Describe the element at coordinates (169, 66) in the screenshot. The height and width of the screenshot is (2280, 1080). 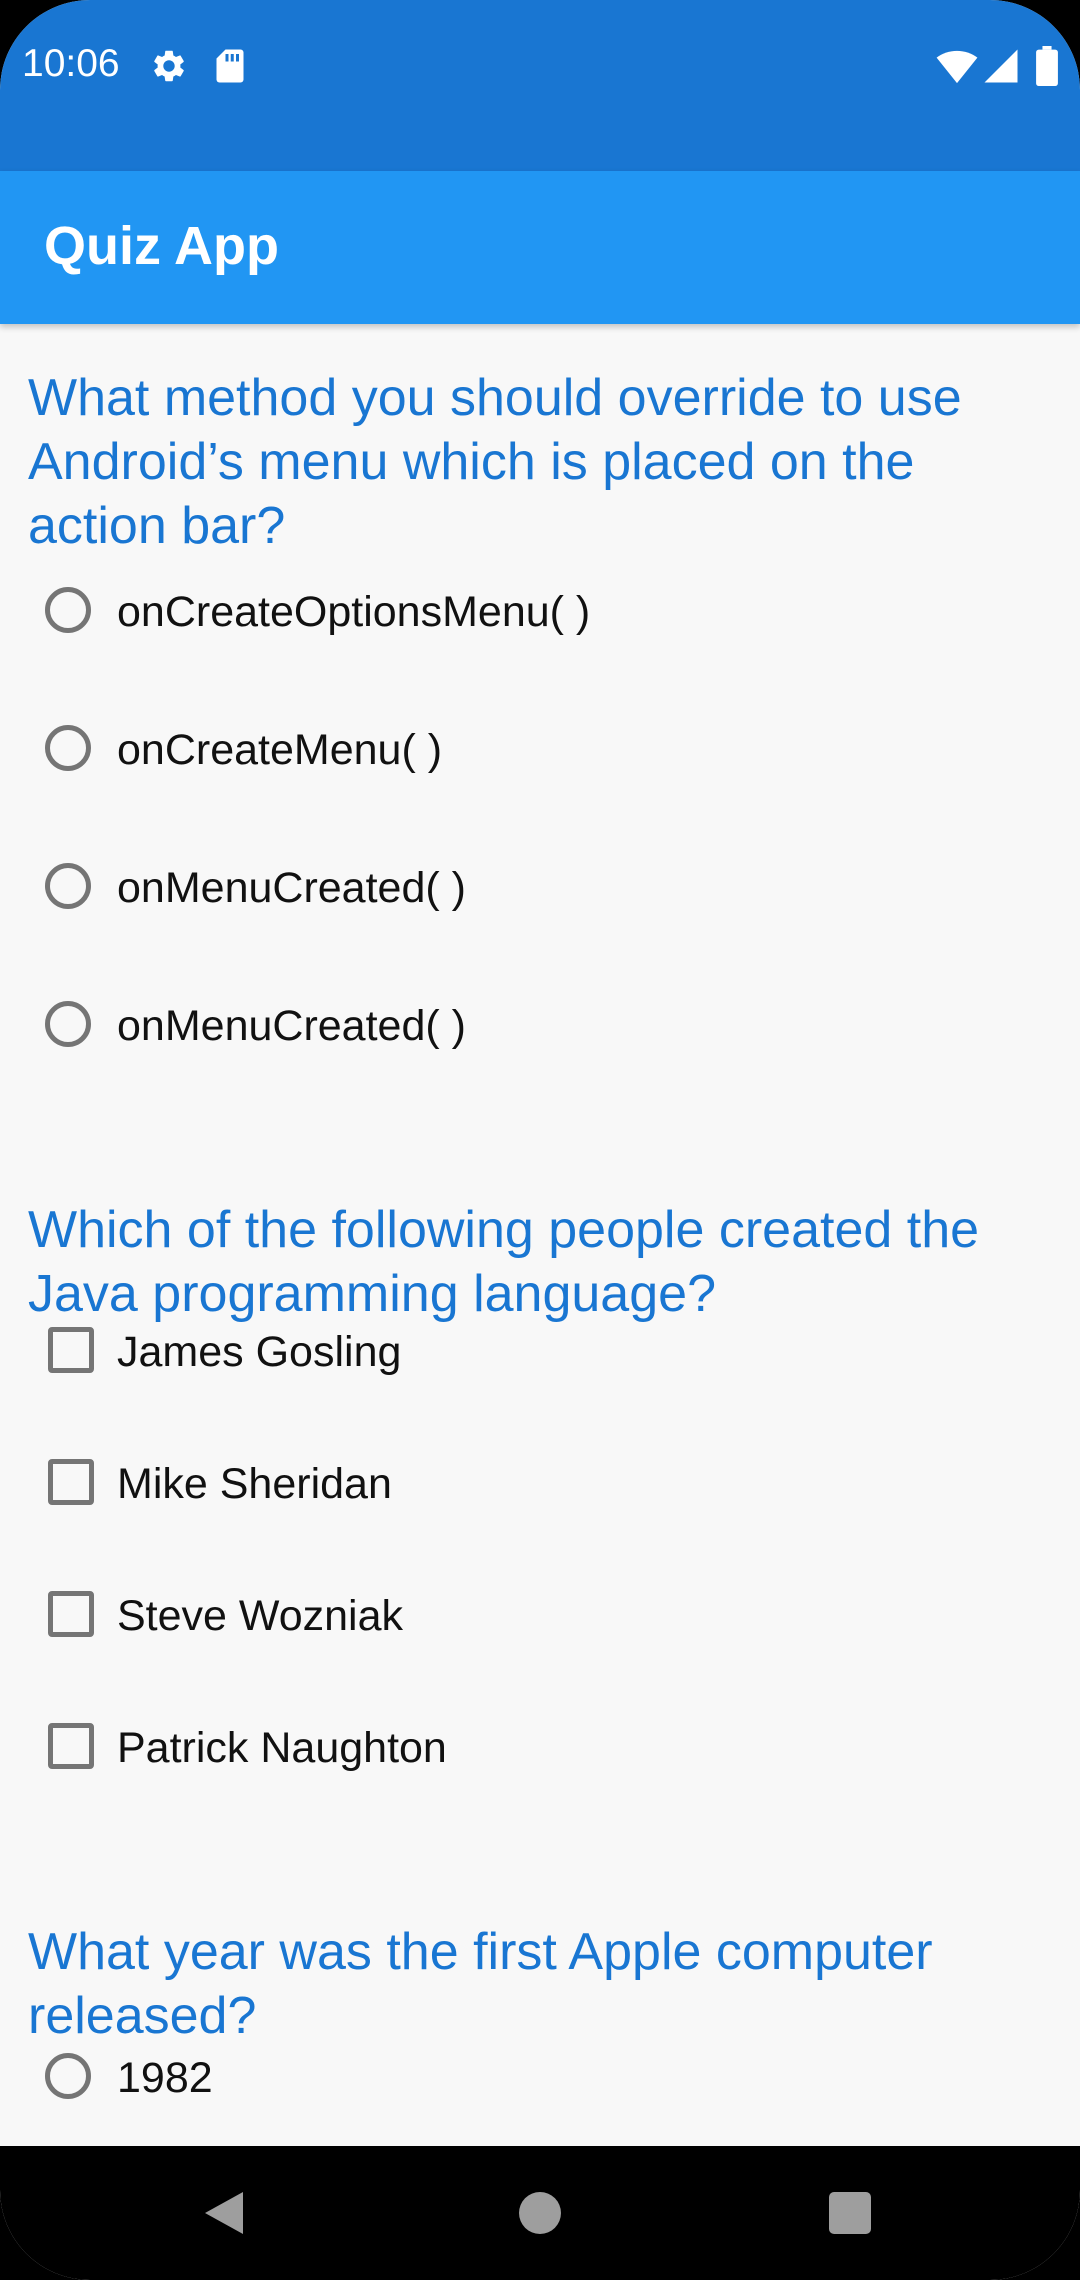
I see `settings-icon` at that location.